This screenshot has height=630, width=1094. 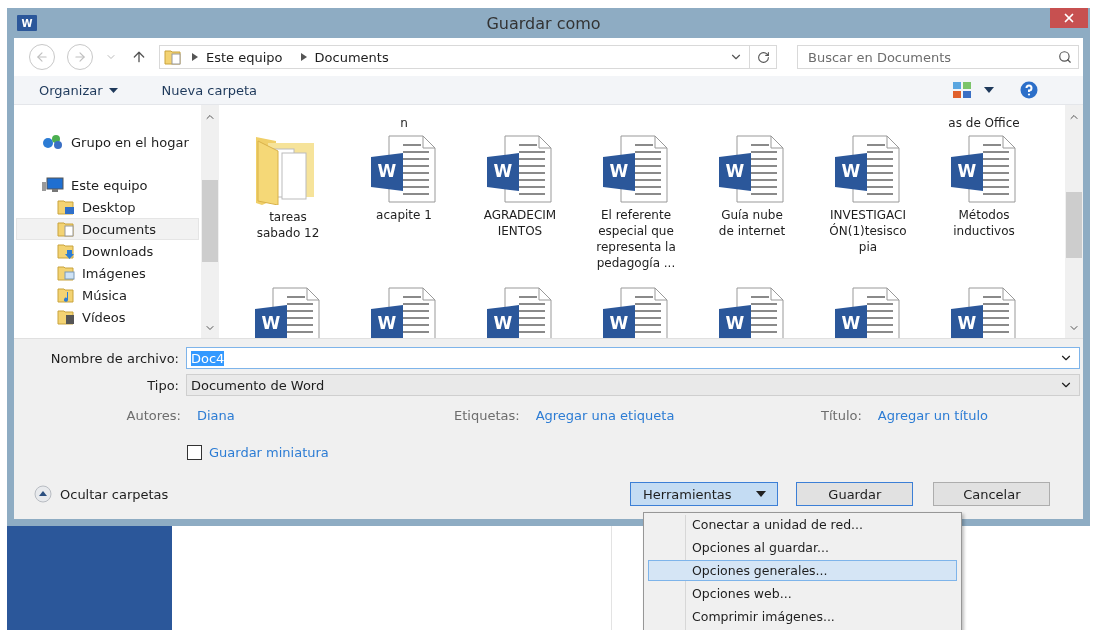 I want to click on file-label: acapite 1, so click(x=404, y=215).